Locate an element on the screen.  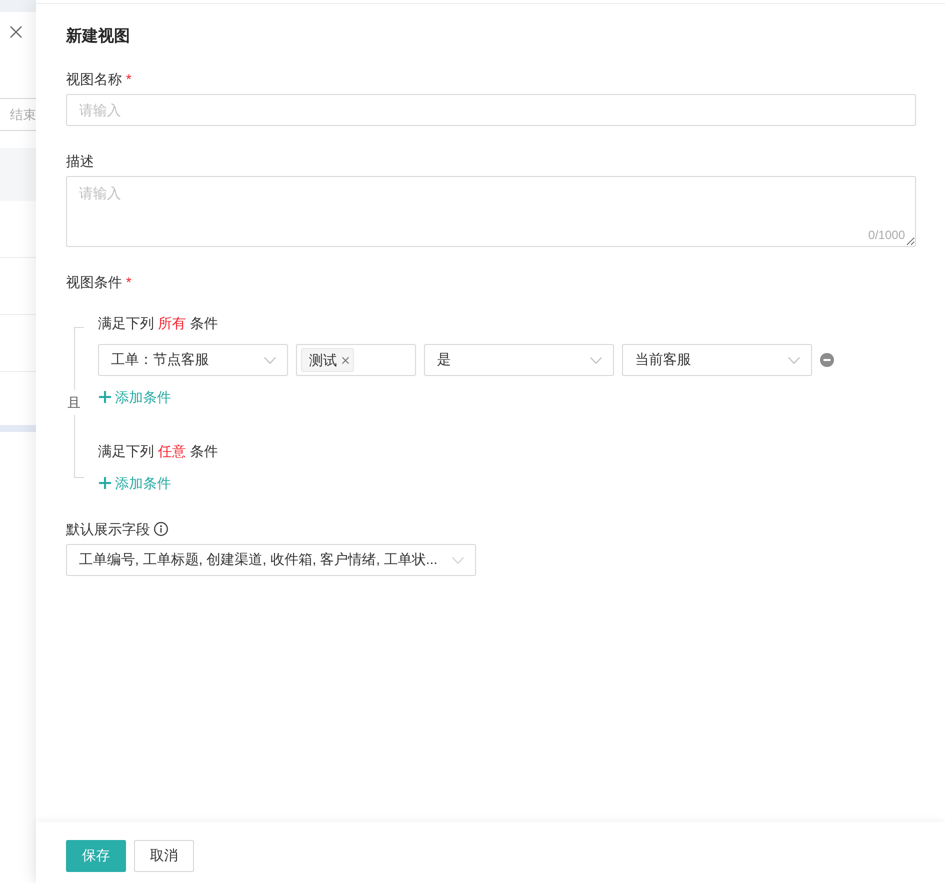
field-label: 默认展示字段 is located at coordinates (108, 529).